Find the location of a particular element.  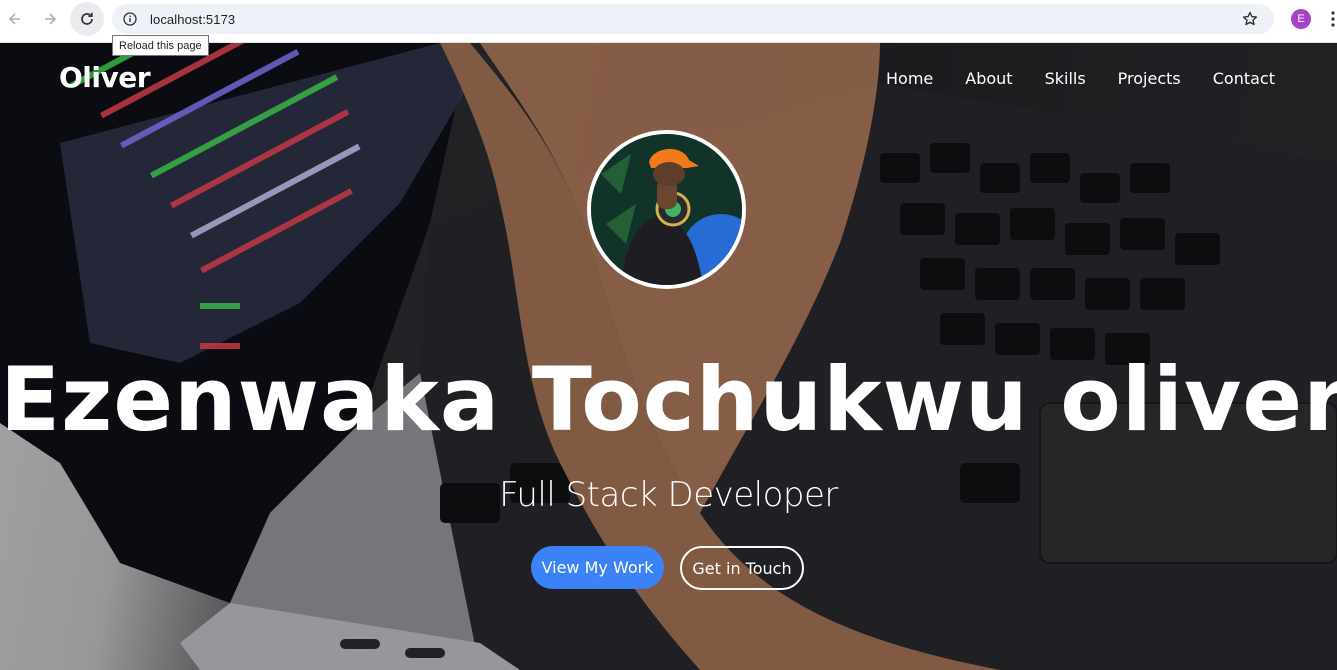

site-nav: Home About Skills Projects Contact is located at coordinates (1080, 78).